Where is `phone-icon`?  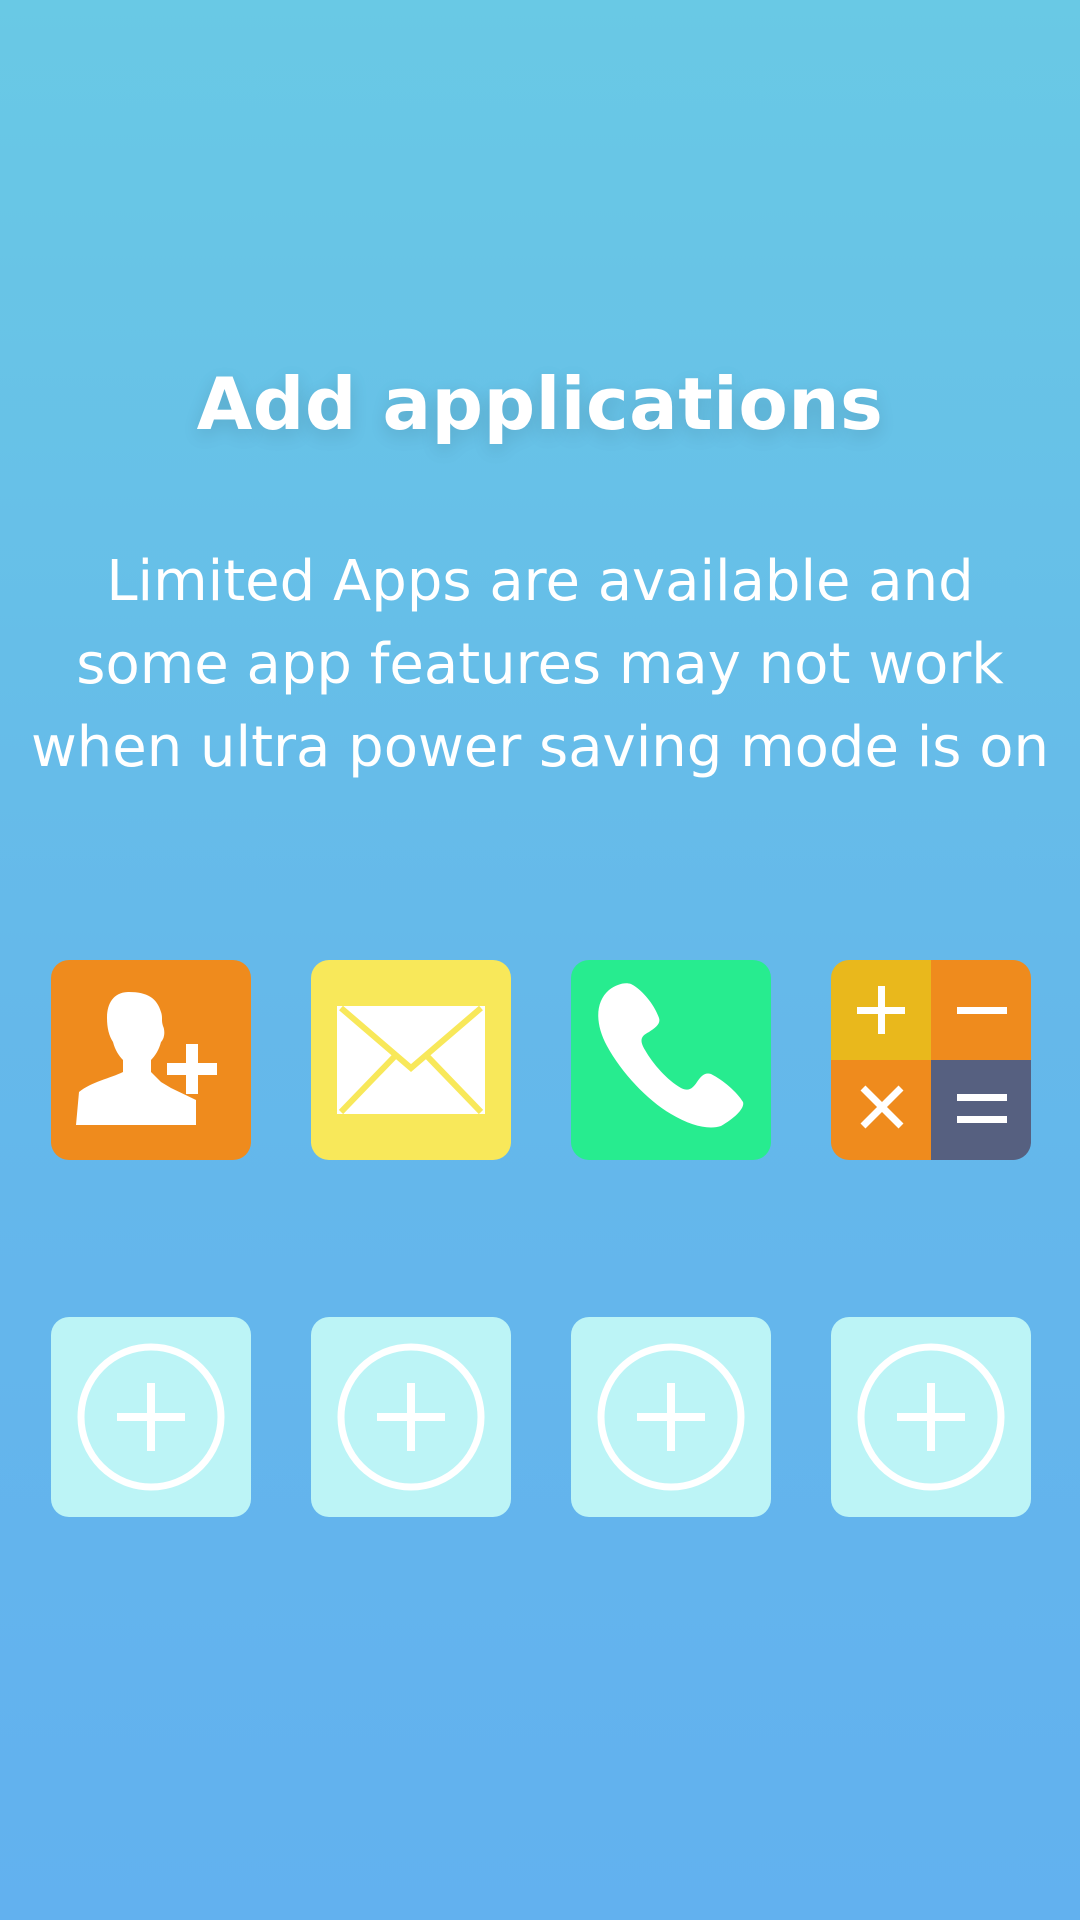
phone-icon is located at coordinates (671, 1055).